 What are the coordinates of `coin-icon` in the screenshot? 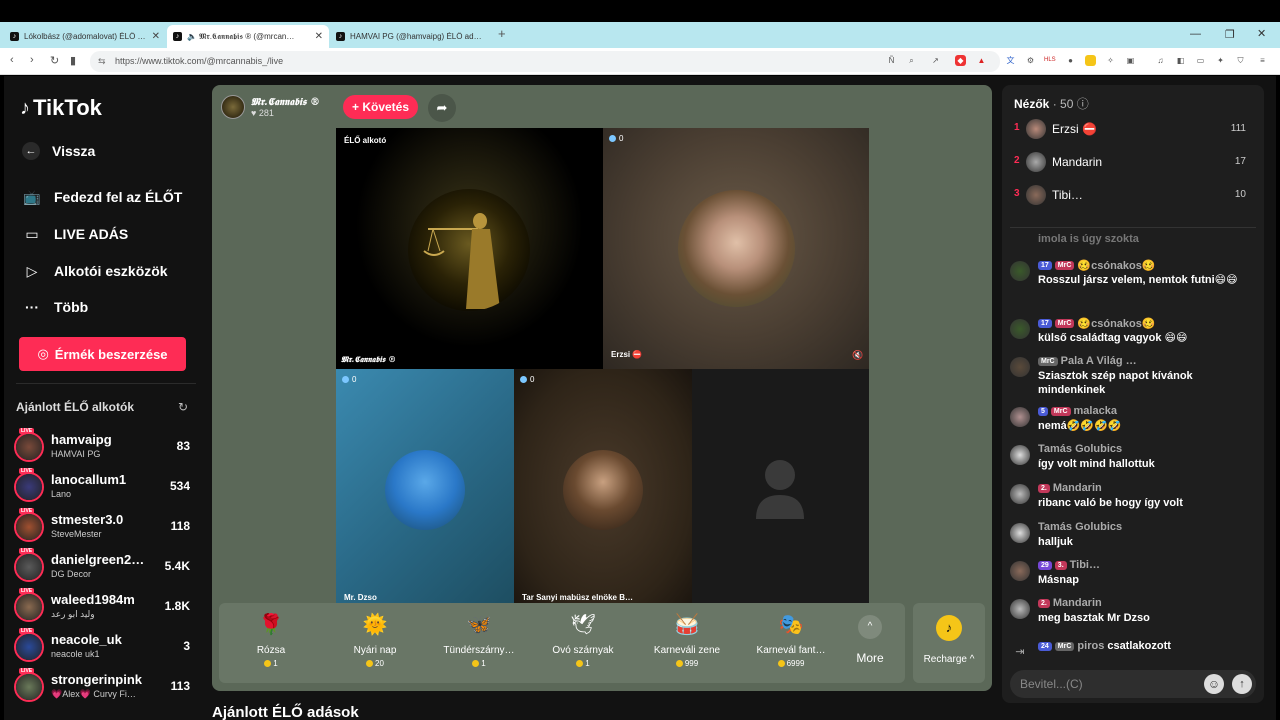 It's located at (370, 663).